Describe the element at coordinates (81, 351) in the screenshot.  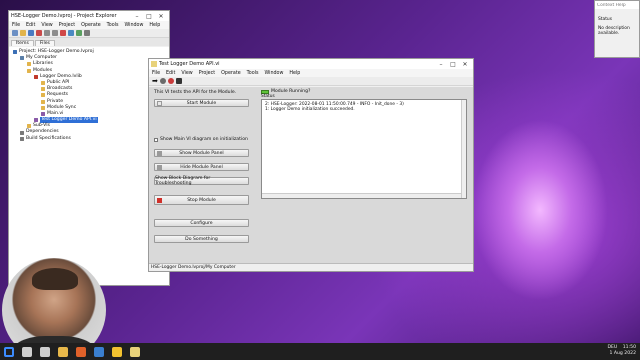
I see `firefox-icon` at that location.